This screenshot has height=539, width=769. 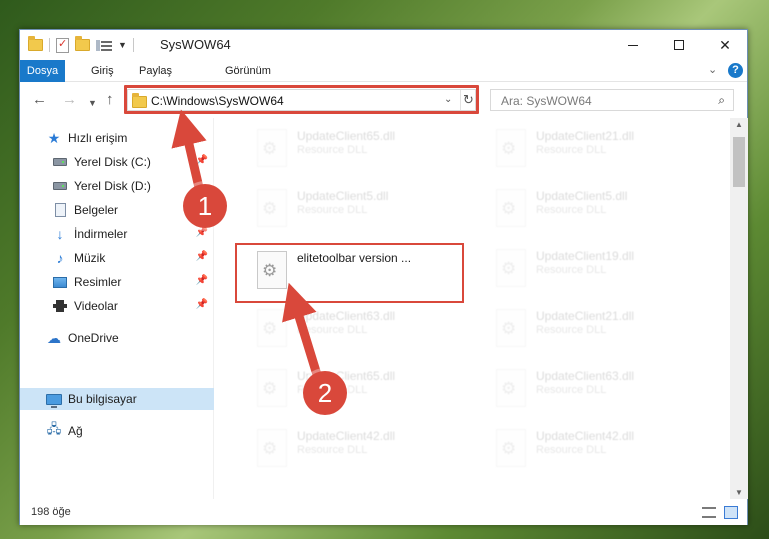 I want to click on sidebar-item-quick-access: ★ Hızlı erişim, so click(x=117, y=138).